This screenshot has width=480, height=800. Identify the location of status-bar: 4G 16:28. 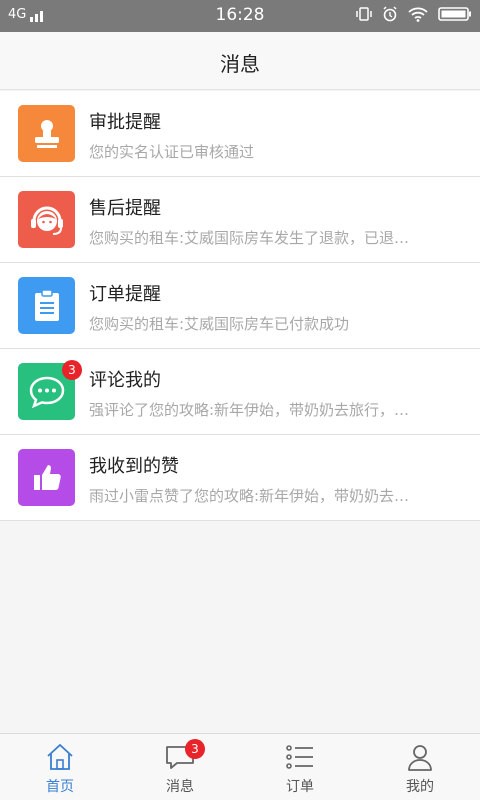
(240, 16).